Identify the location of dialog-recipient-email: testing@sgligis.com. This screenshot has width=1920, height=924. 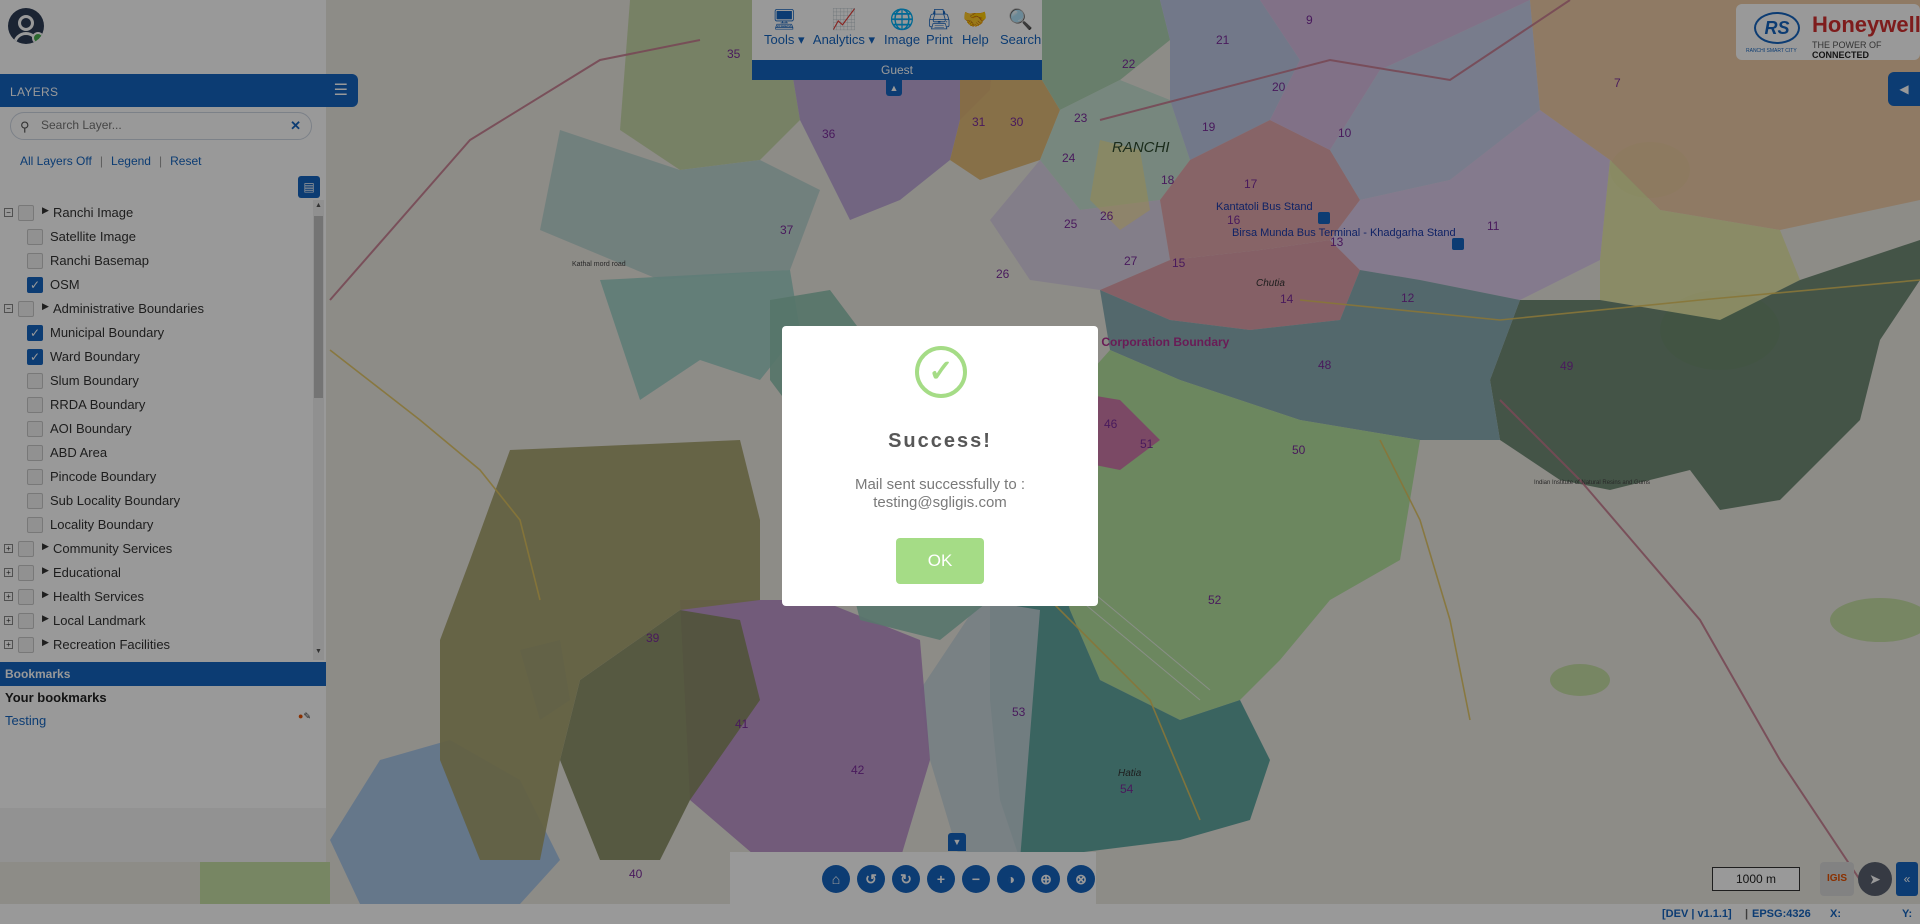
(940, 502).